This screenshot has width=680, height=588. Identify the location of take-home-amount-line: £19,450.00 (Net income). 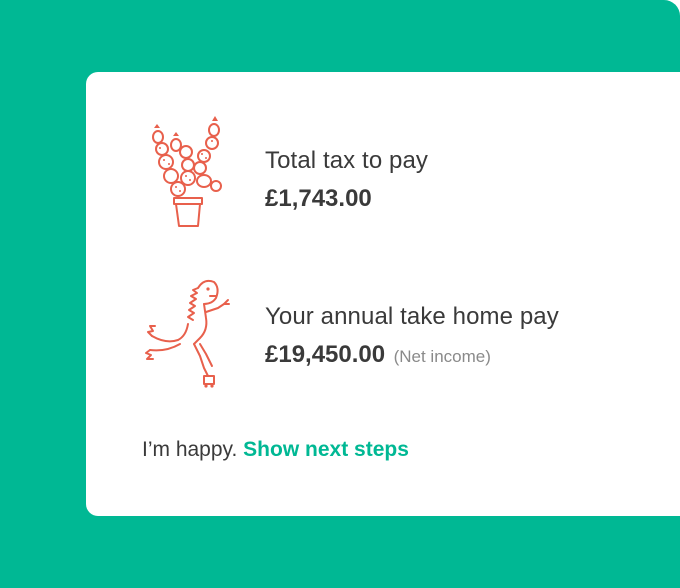
(412, 356).